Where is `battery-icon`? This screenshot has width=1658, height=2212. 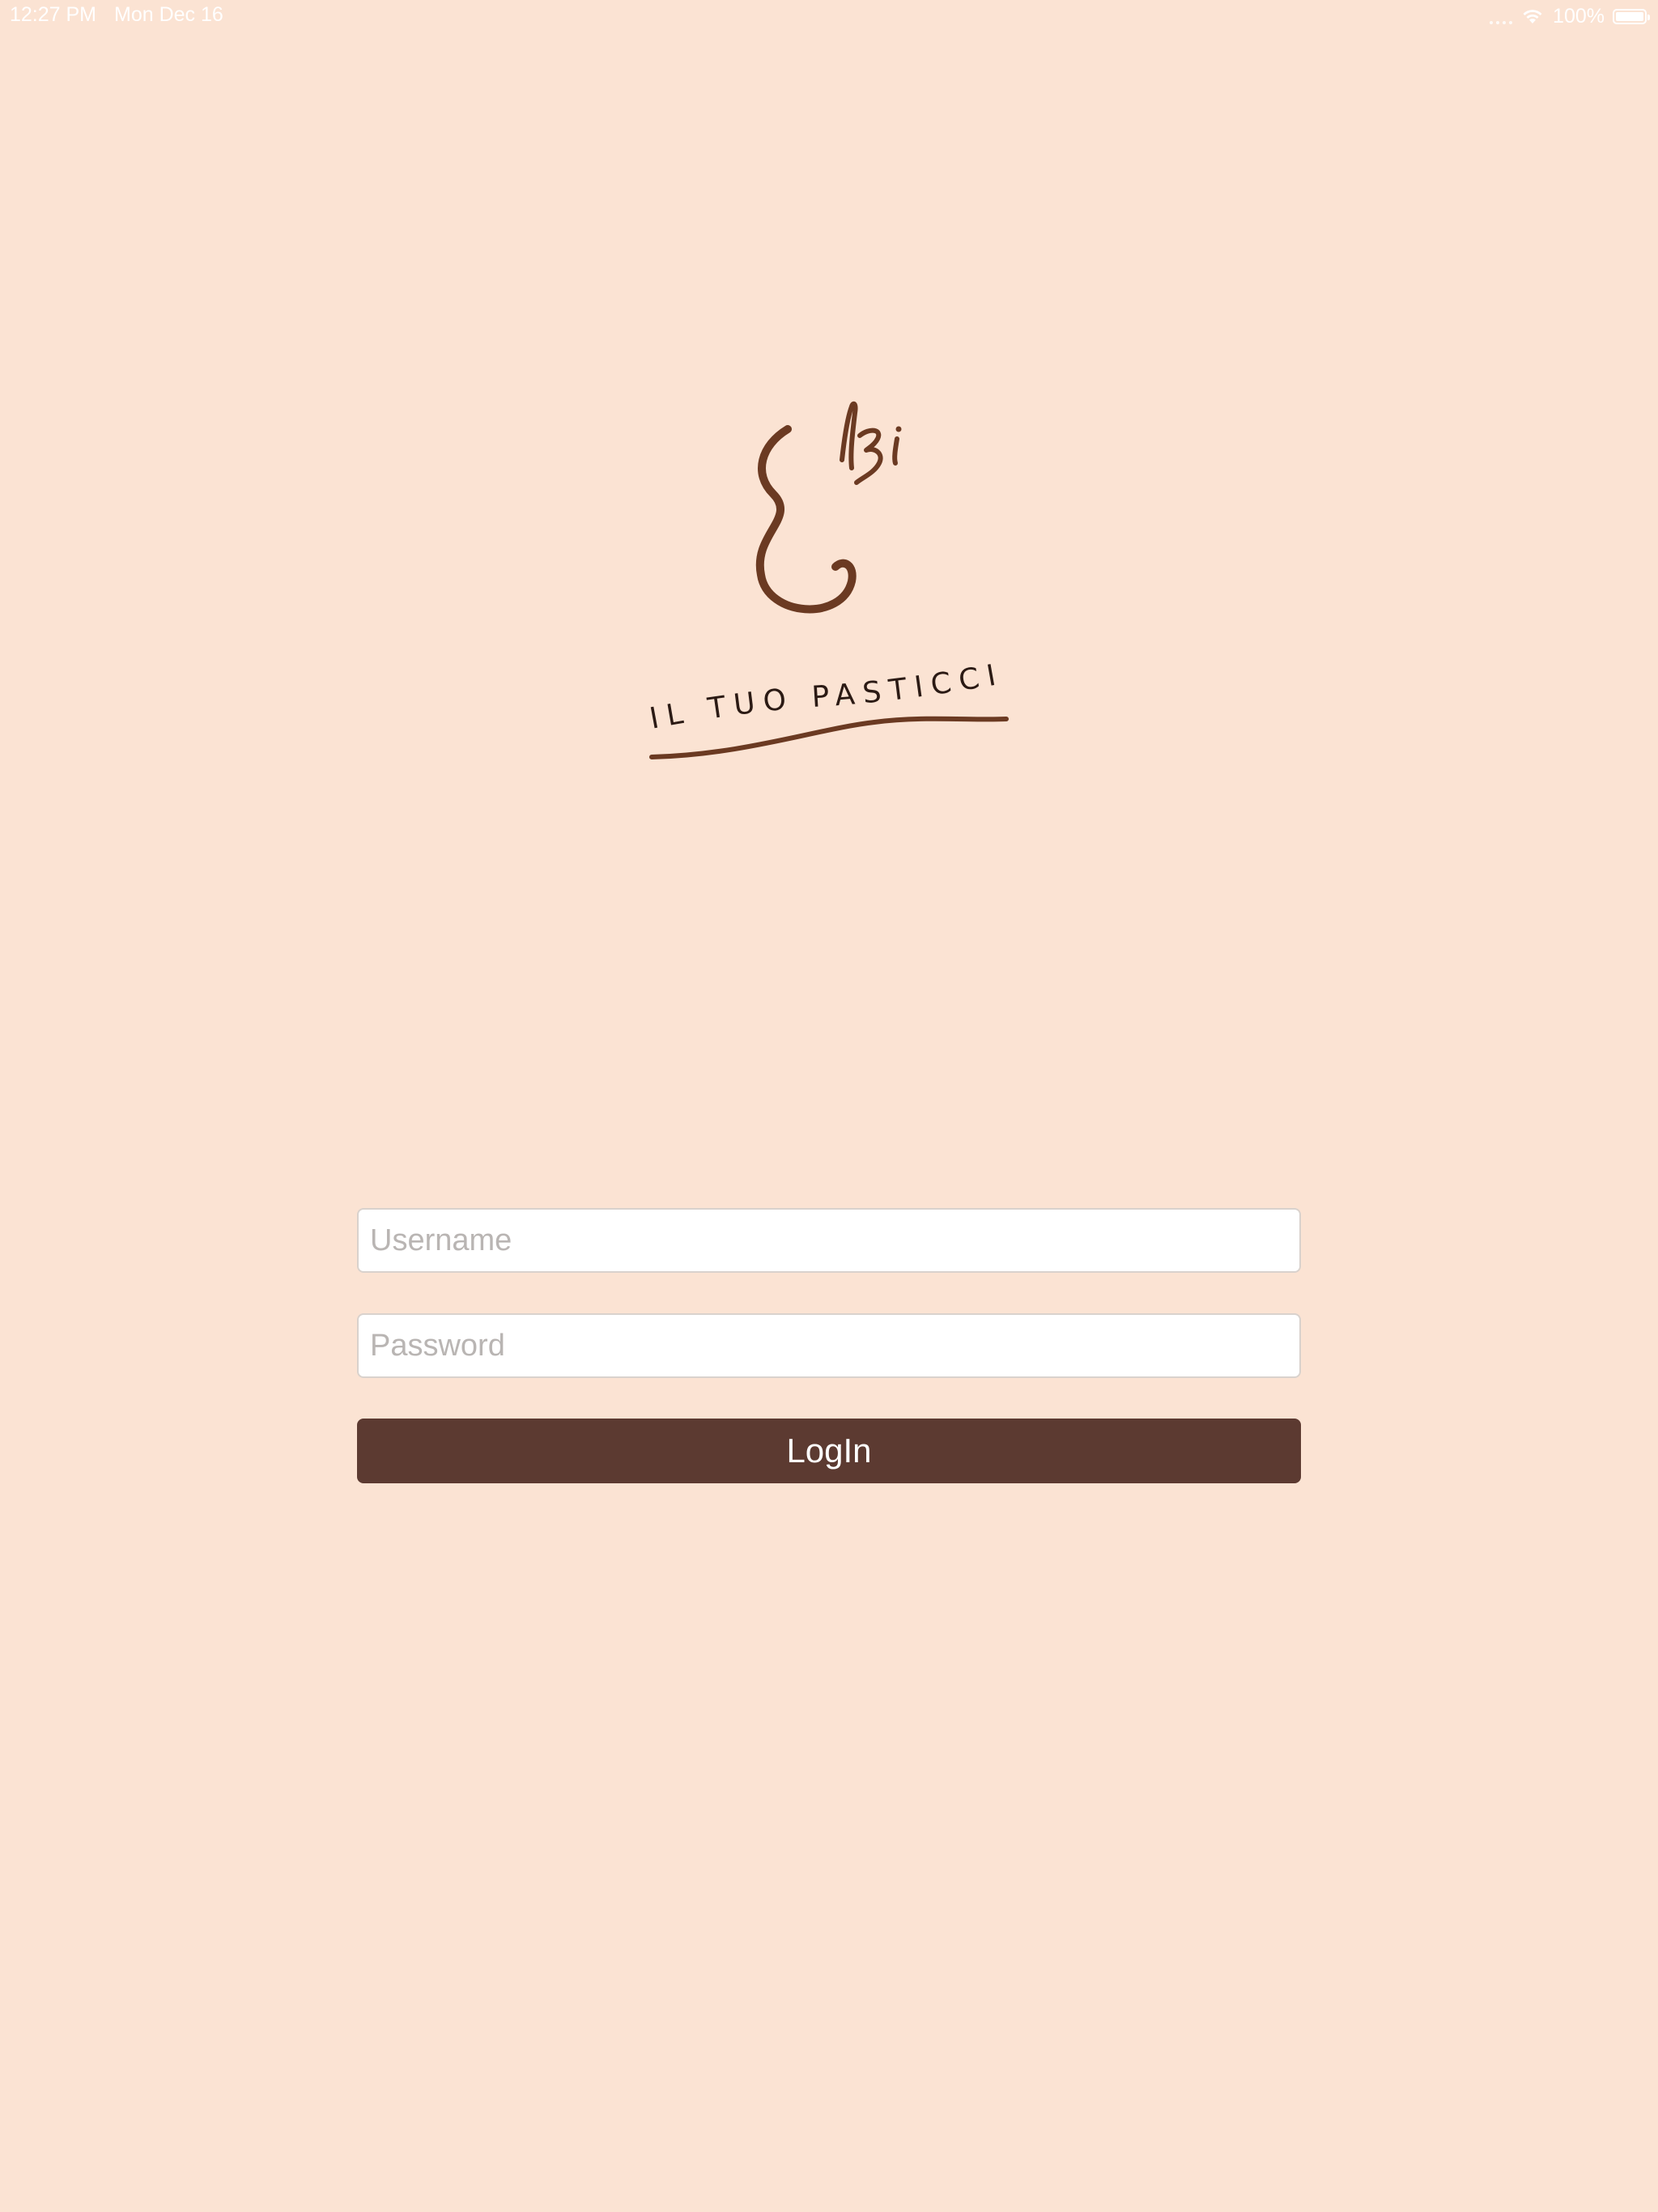
battery-icon is located at coordinates (1631, 16).